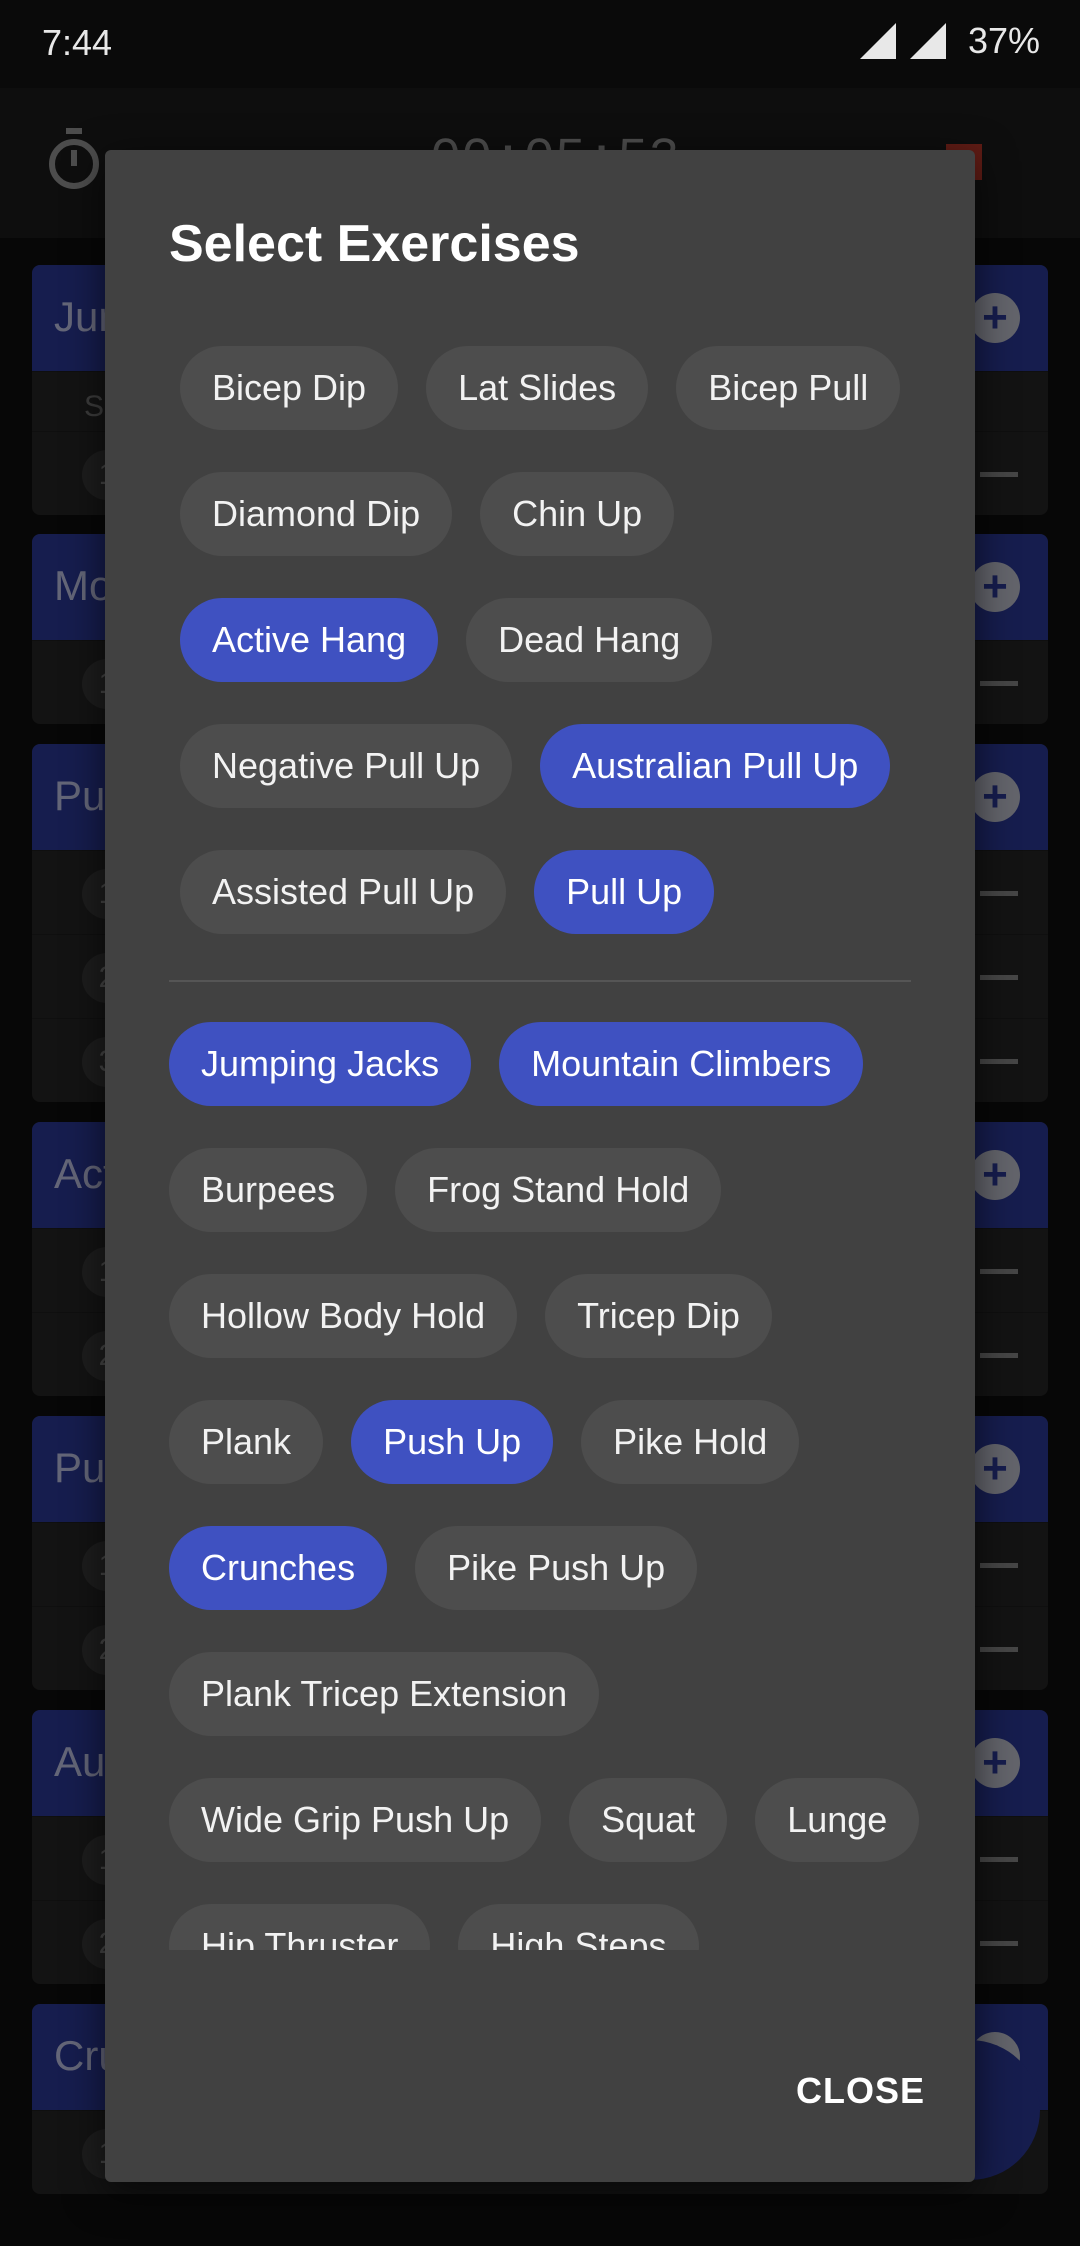 The image size is (1080, 2246). What do you see at coordinates (552, 1841) in the screenshot?
I see `chip-row: Wide Grip Push Up Squat Lunge` at bounding box center [552, 1841].